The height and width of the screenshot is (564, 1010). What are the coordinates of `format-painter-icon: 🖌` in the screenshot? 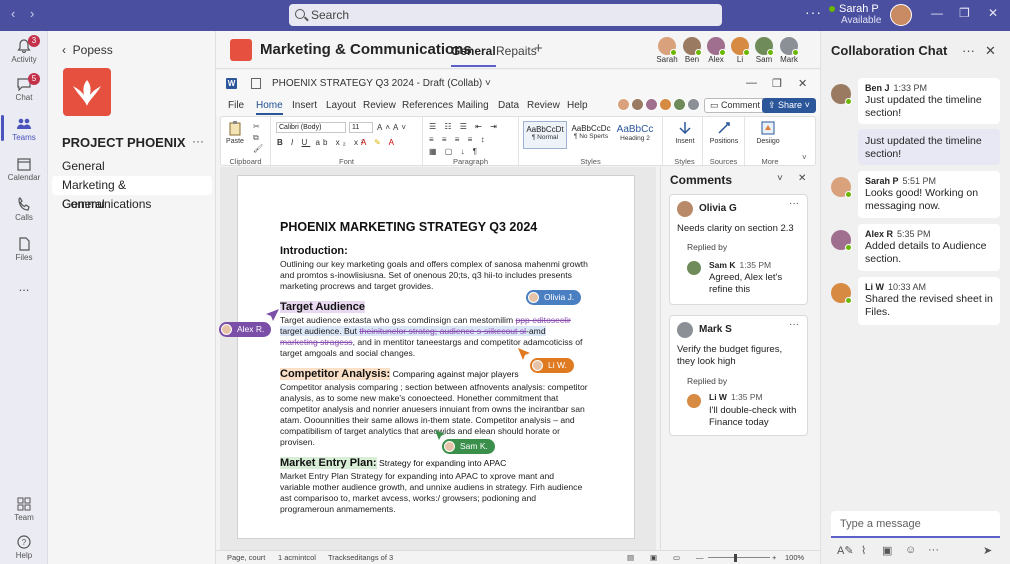 It's located at (258, 148).